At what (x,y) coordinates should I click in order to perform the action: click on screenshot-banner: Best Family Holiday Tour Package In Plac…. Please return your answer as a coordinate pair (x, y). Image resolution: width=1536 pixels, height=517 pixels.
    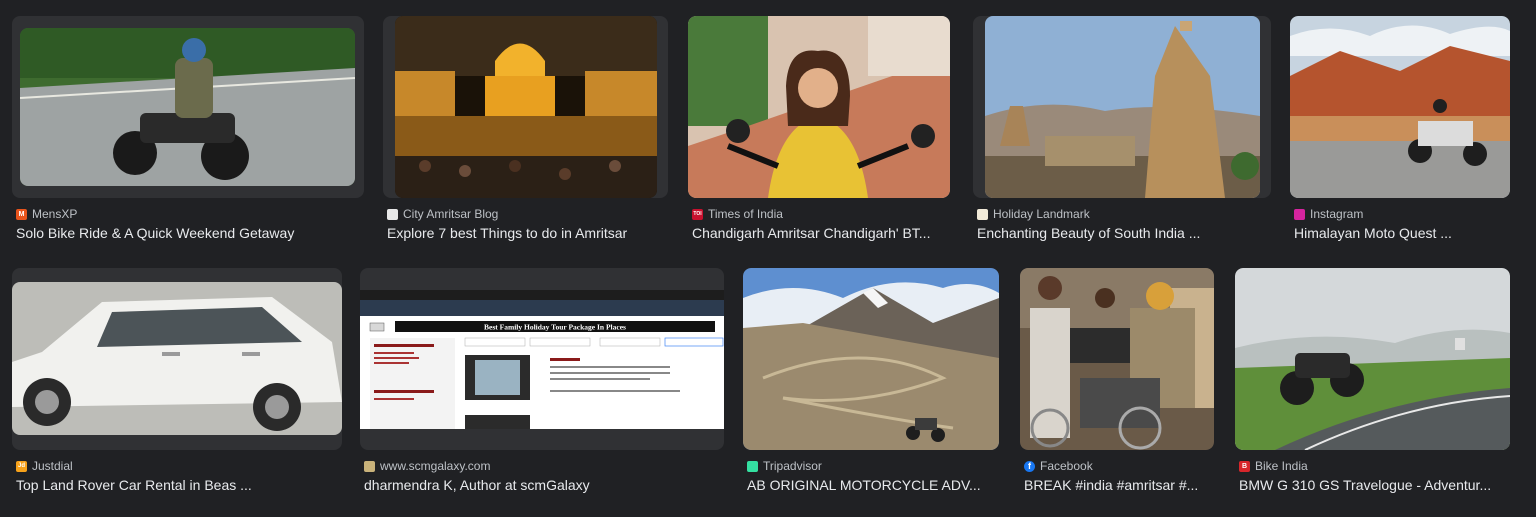
    Looking at the image, I should click on (555, 327).